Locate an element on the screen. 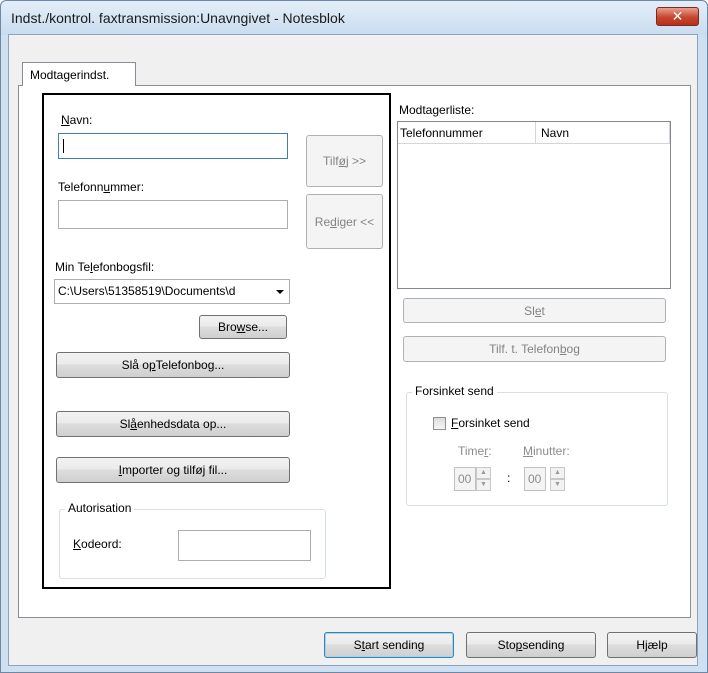 This screenshot has width=708, height=673. delayed-send-checkbox-label: Forsinket send is located at coordinates (490, 423).